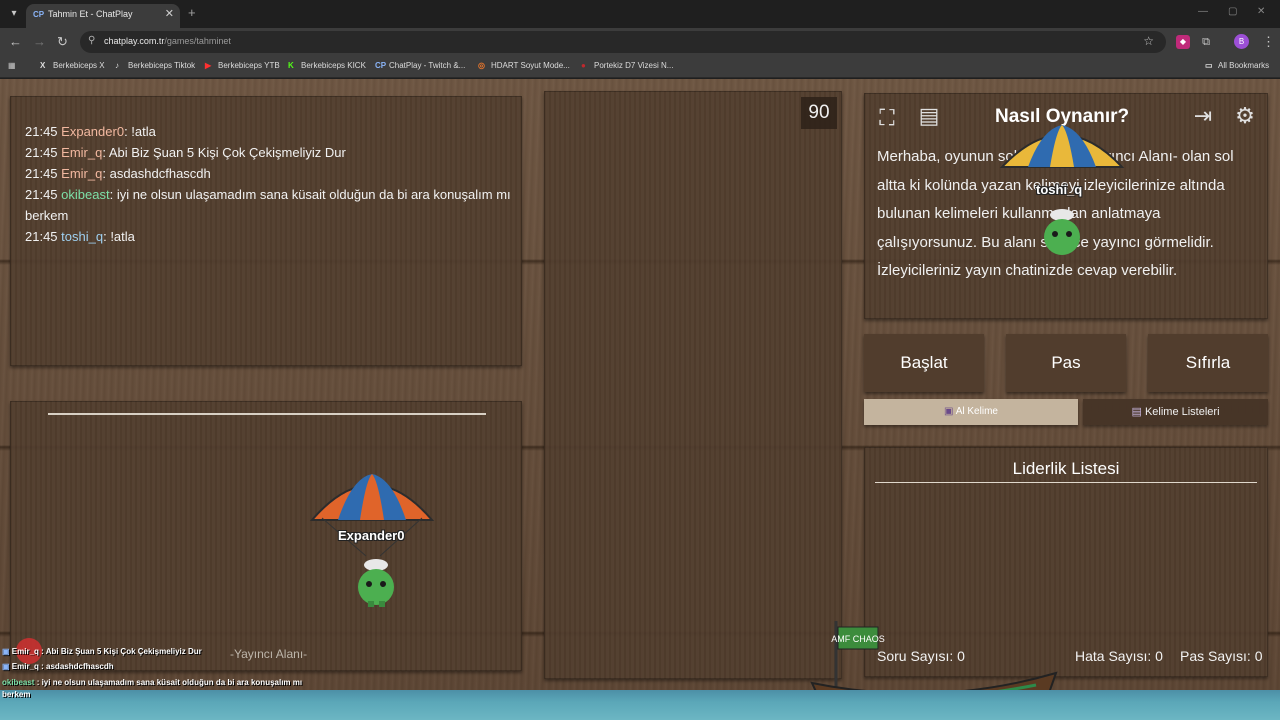  What do you see at coordinates (381, 65) in the screenshot?
I see `chatplay-logo-icon: CP` at bounding box center [381, 65].